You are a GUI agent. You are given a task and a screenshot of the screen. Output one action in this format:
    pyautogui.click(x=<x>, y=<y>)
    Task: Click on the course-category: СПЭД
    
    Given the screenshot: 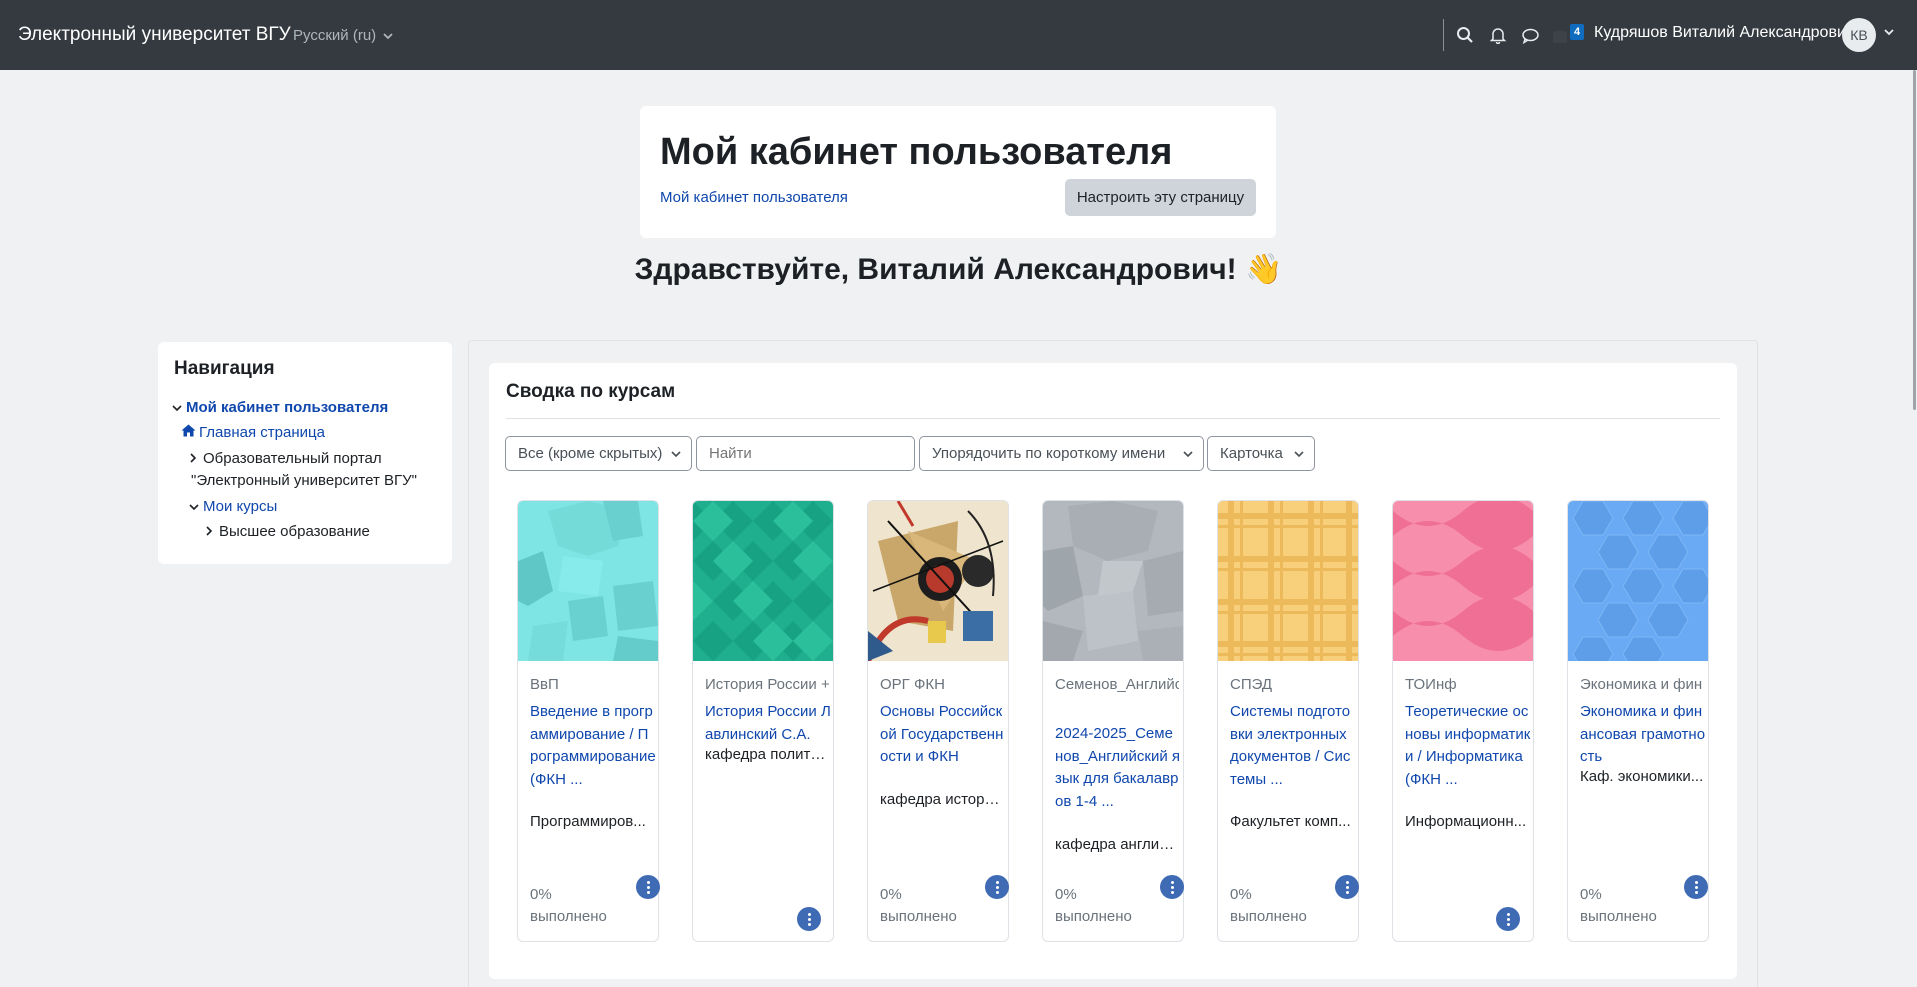 What is the action you would take?
    pyautogui.click(x=1251, y=684)
    